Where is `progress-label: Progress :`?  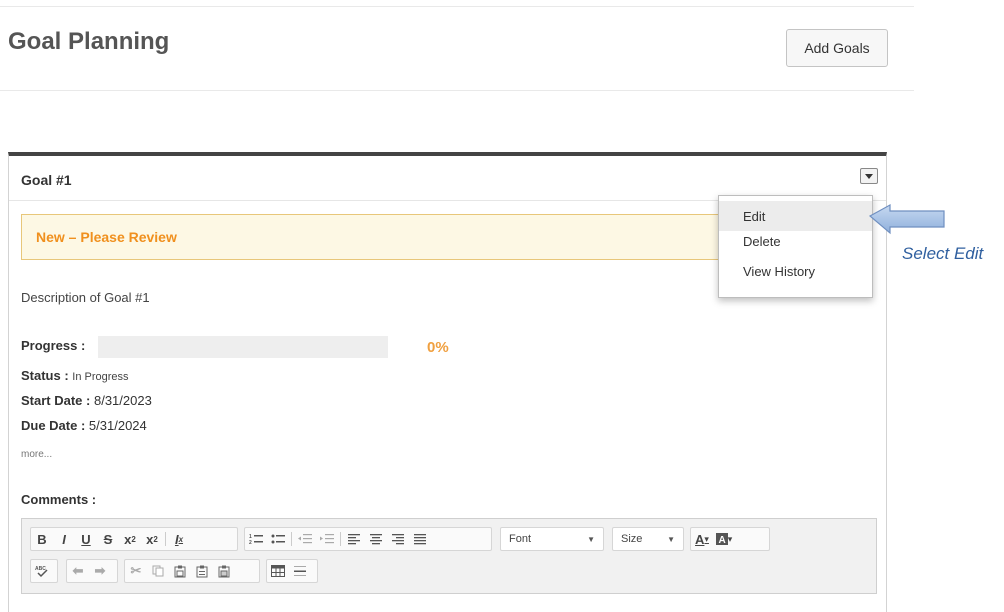 progress-label: Progress : is located at coordinates (53, 345).